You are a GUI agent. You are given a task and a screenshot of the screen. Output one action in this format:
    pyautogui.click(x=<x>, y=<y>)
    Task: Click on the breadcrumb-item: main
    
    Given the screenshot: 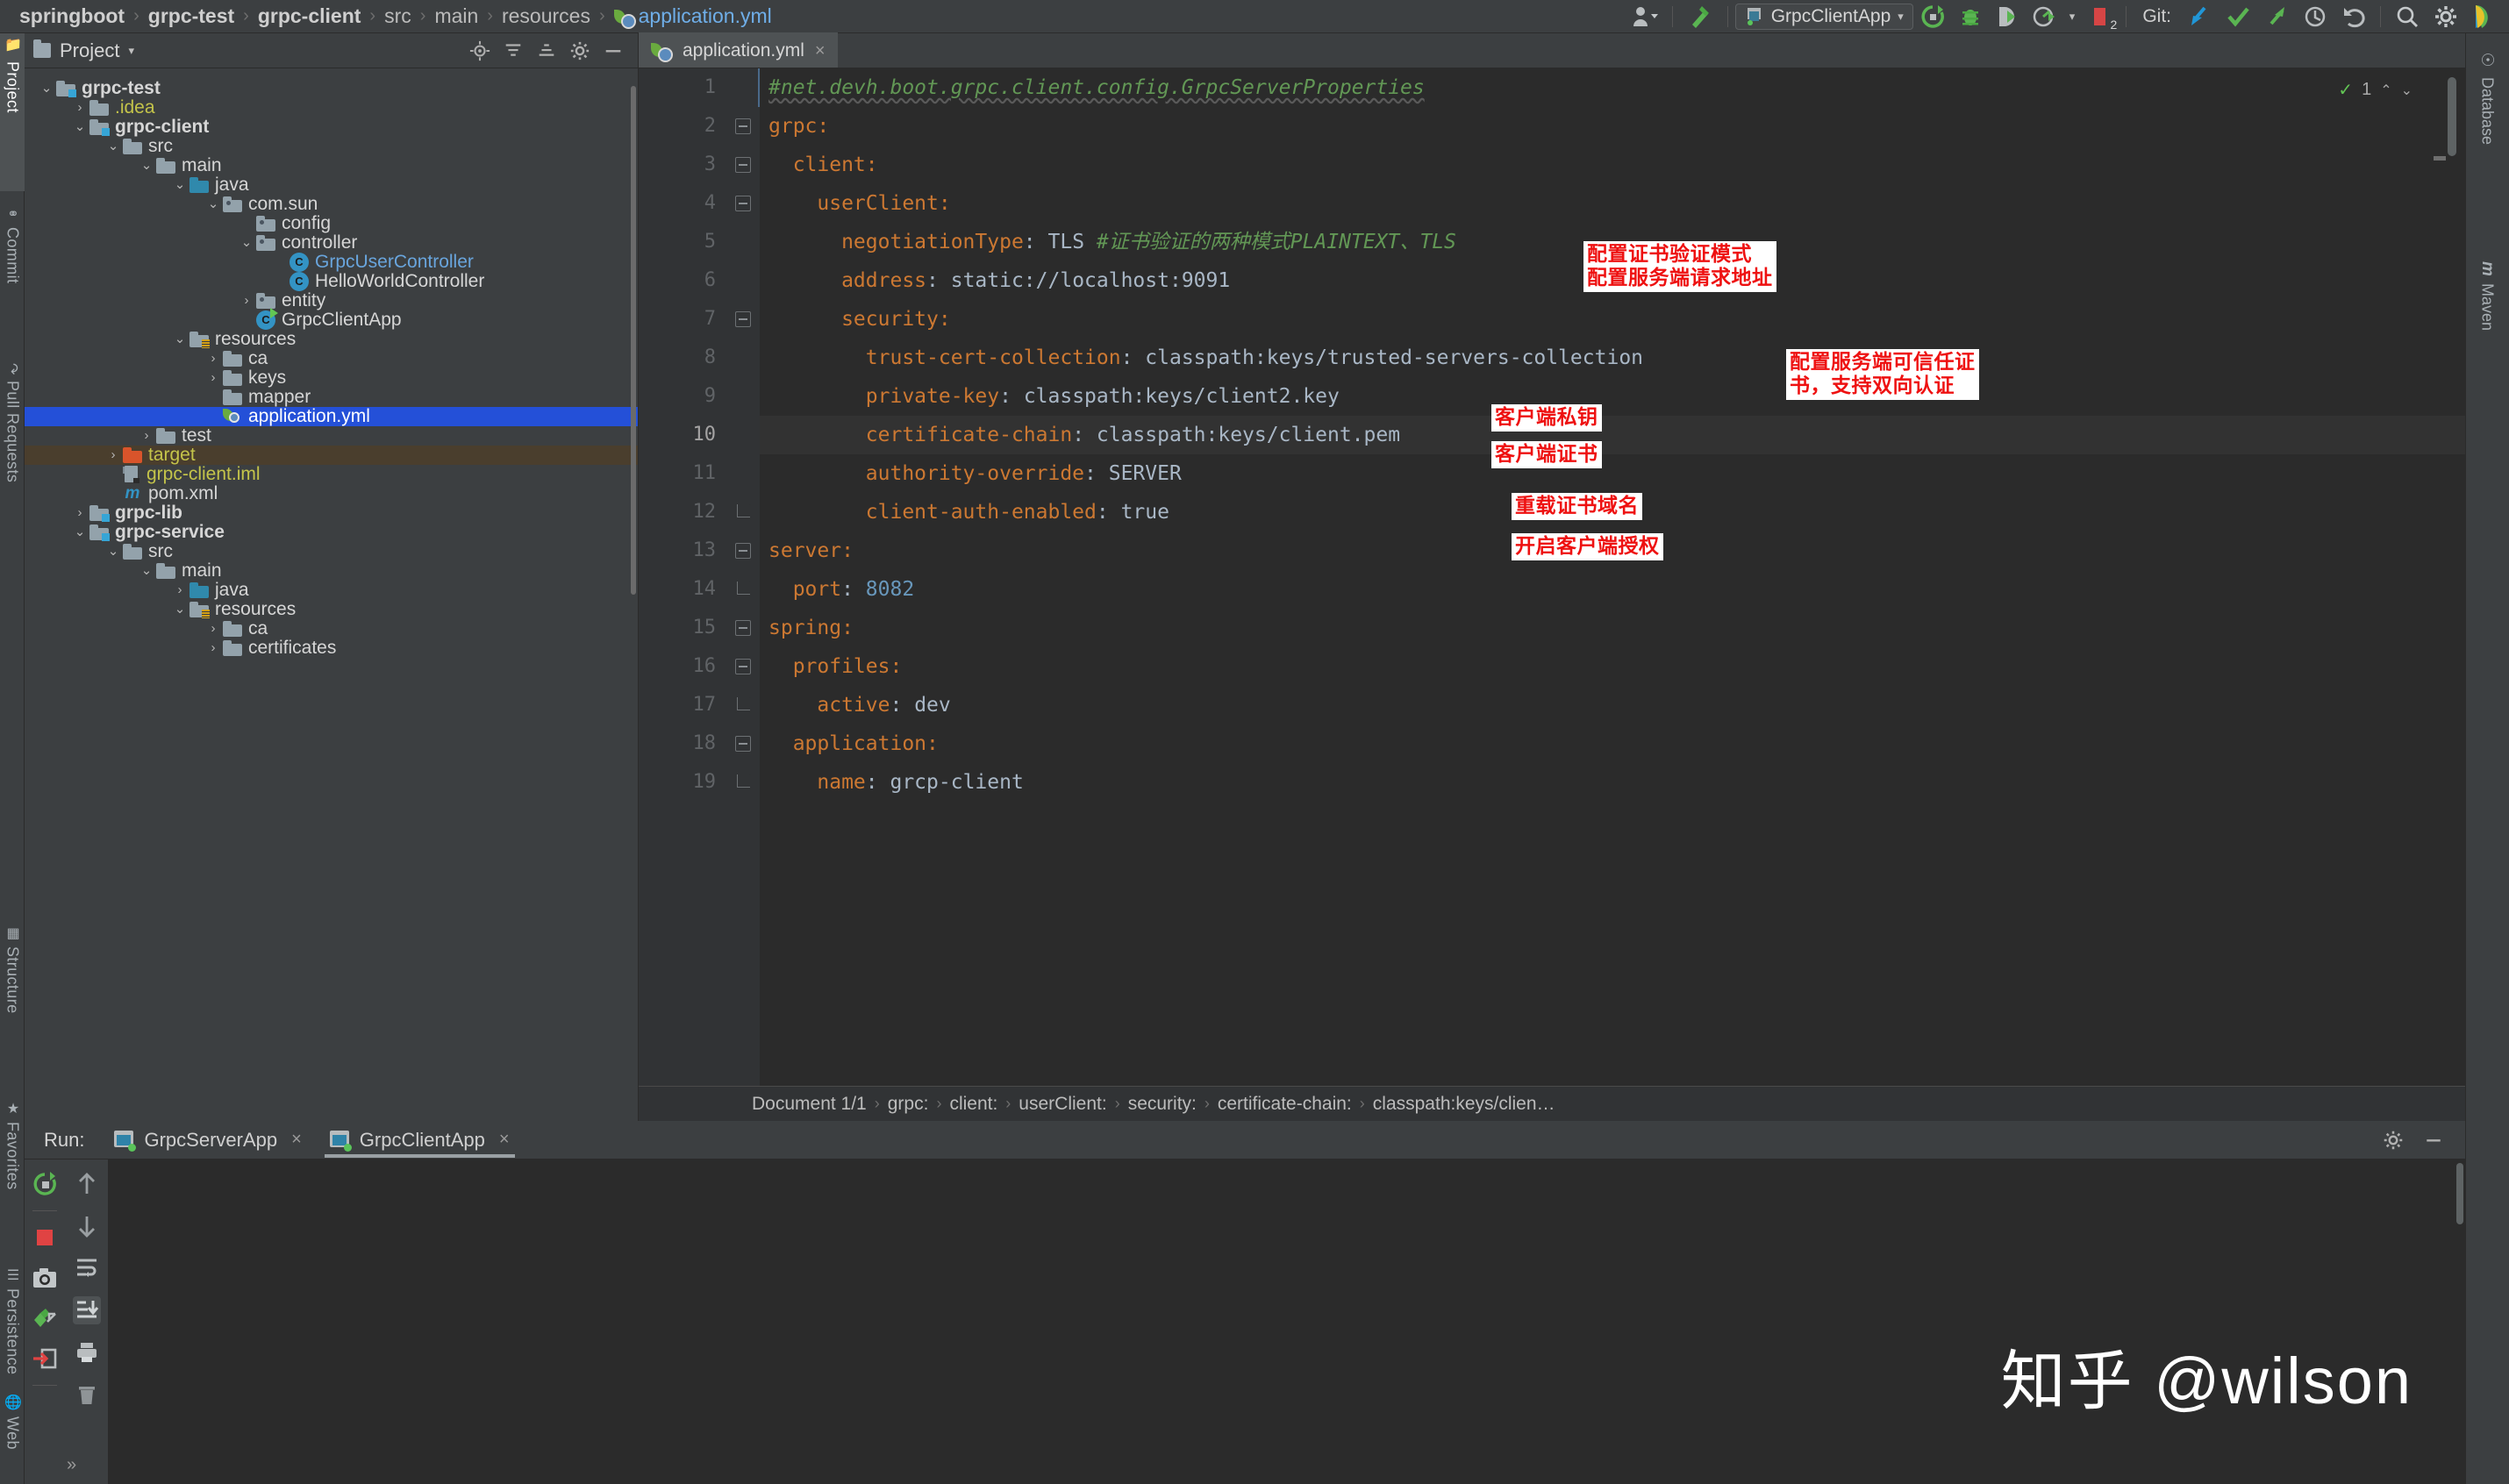 What is the action you would take?
    pyautogui.click(x=456, y=16)
    